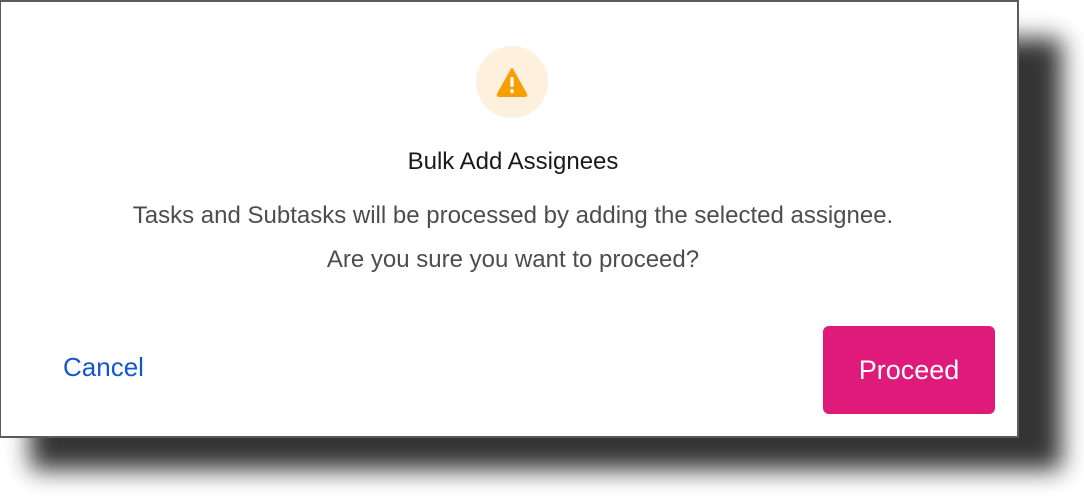 The image size is (1084, 502). I want to click on proceed-button: Proceed, so click(909, 370).